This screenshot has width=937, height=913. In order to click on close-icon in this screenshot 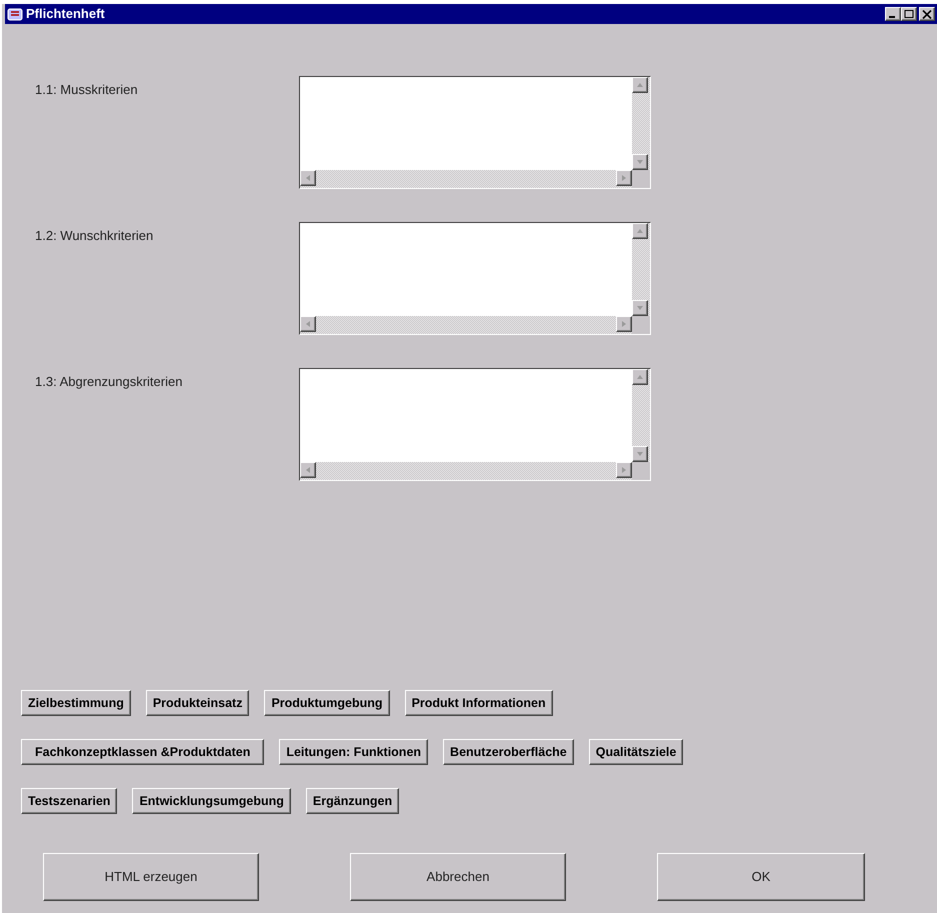, I will do `click(927, 14)`.